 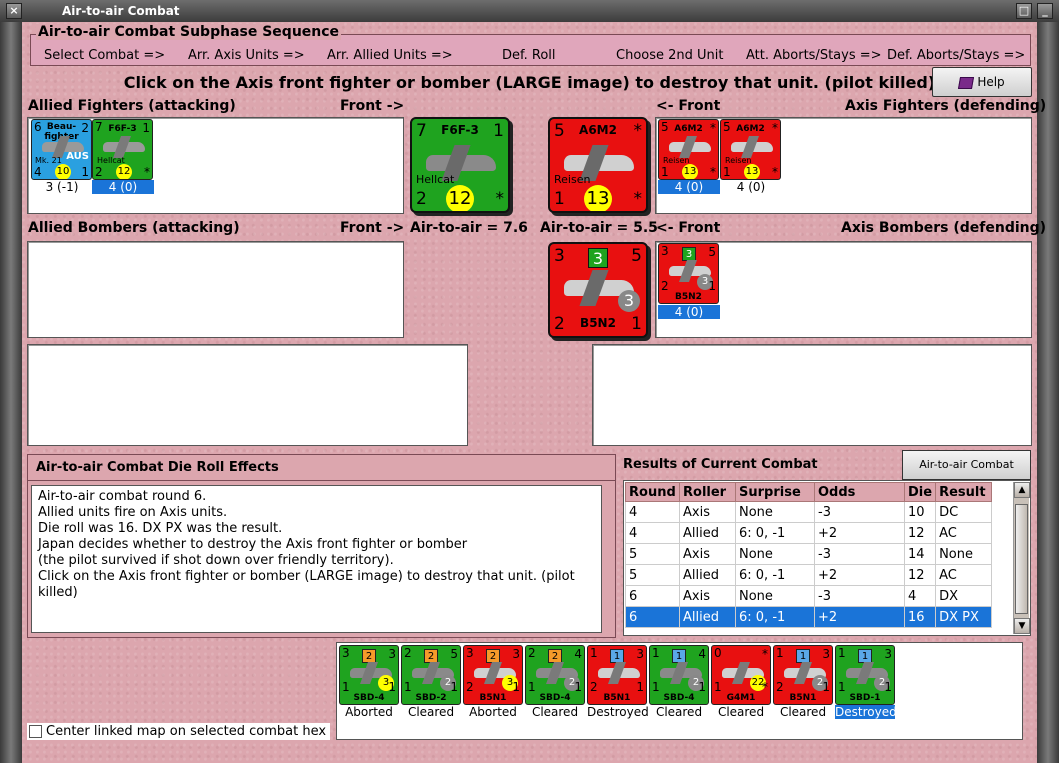 I want to click on col-roller: Roller, so click(x=707, y=492).